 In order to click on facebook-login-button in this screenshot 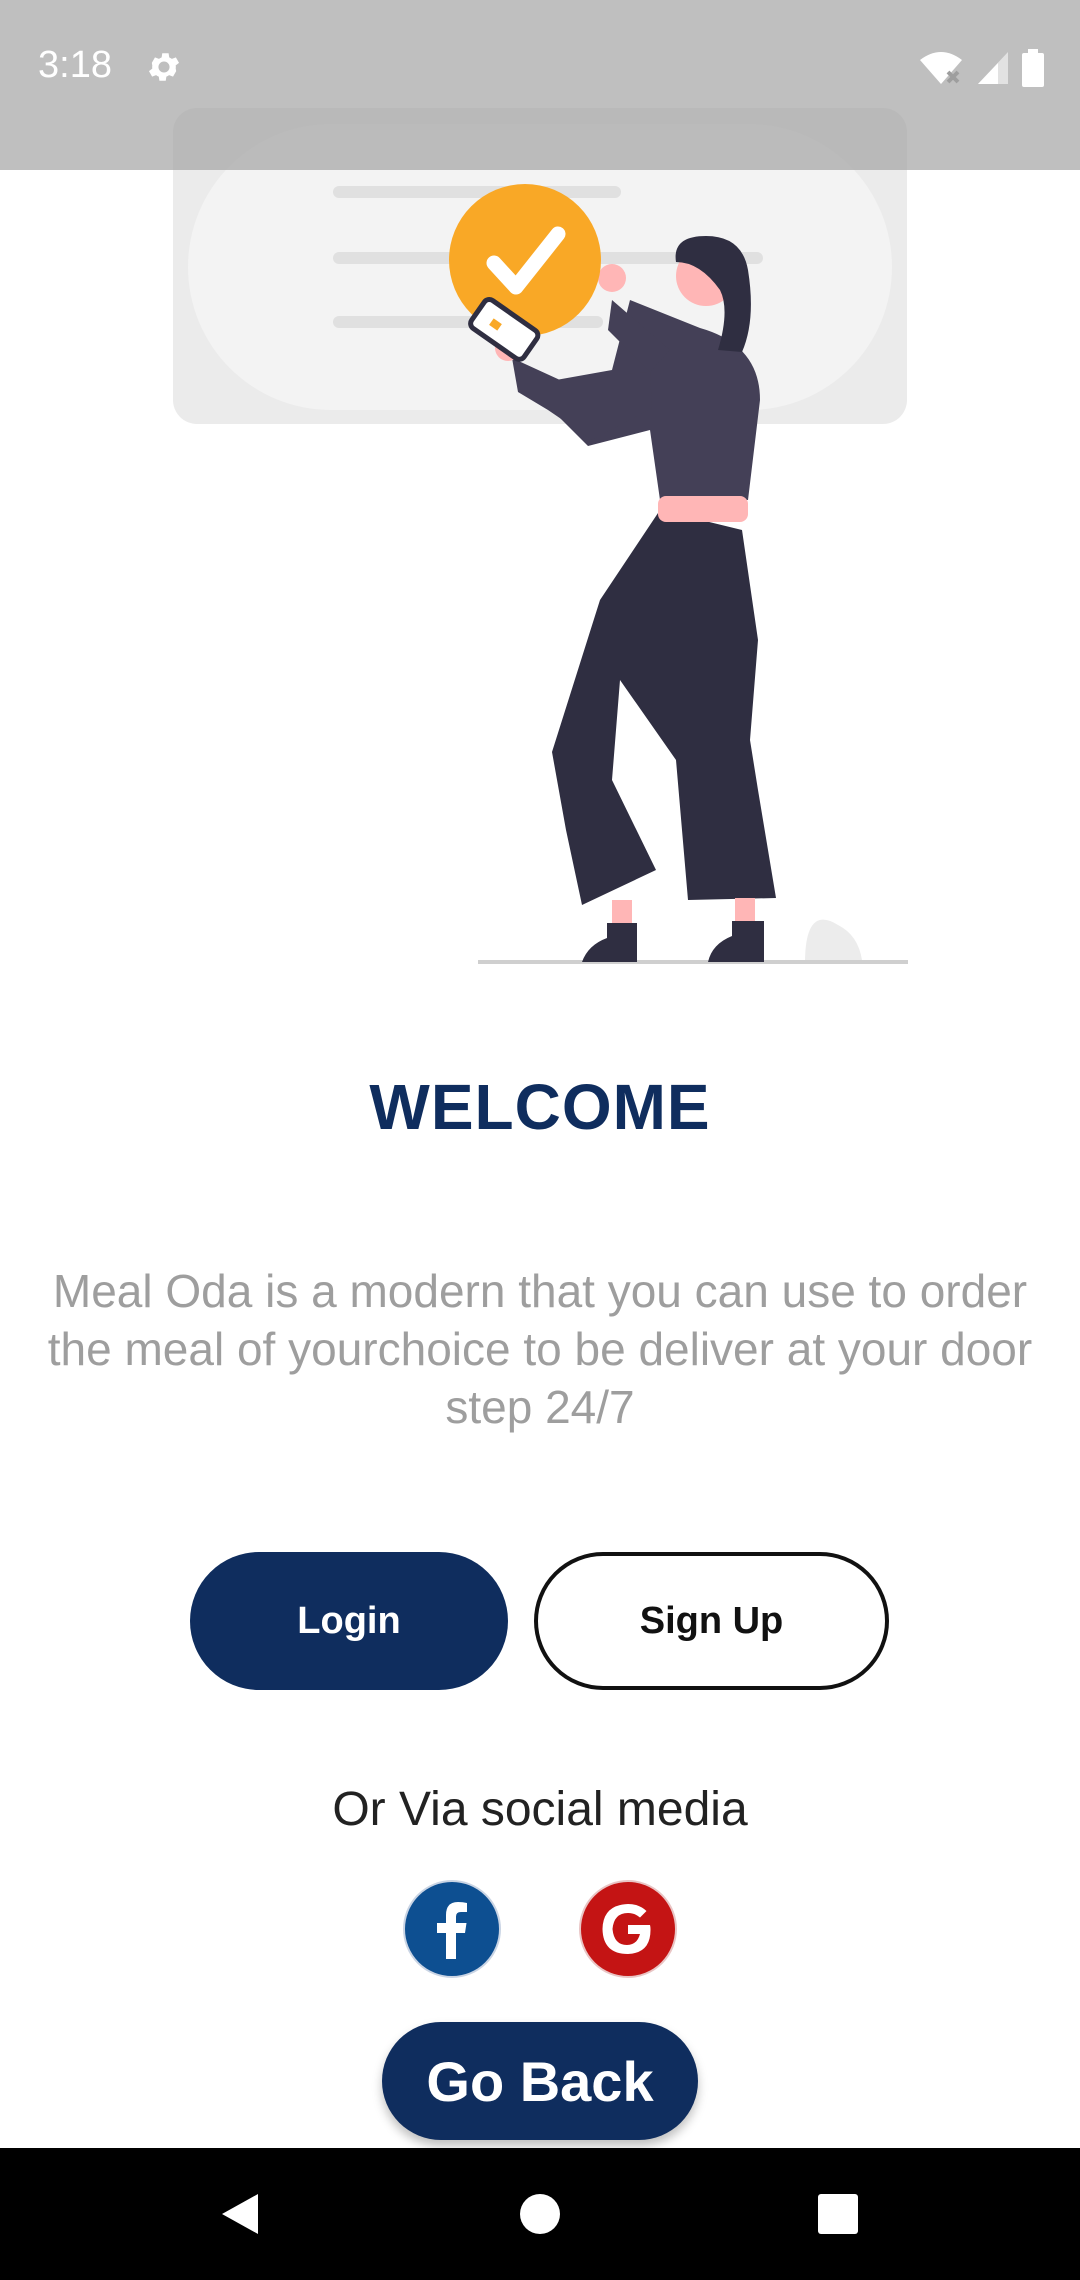, I will do `click(452, 1929)`.